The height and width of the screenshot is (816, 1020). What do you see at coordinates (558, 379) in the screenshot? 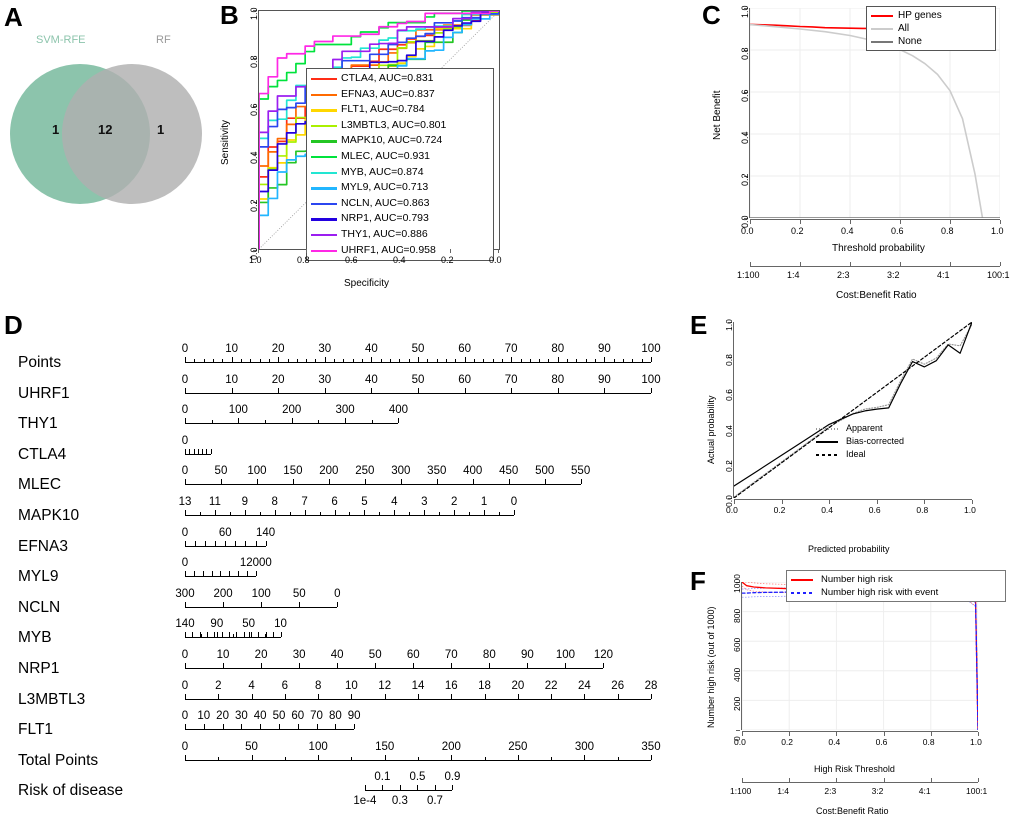
I see `nomogram-tick-label: 80` at bounding box center [558, 379].